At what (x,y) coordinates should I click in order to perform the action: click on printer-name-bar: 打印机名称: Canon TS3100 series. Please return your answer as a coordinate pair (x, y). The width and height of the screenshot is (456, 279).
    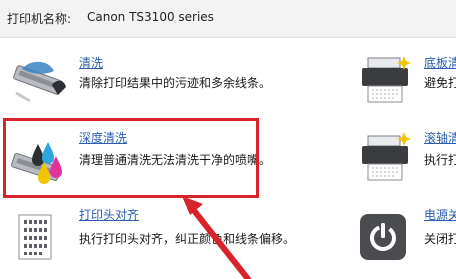
    Looking at the image, I should click on (228, 19).